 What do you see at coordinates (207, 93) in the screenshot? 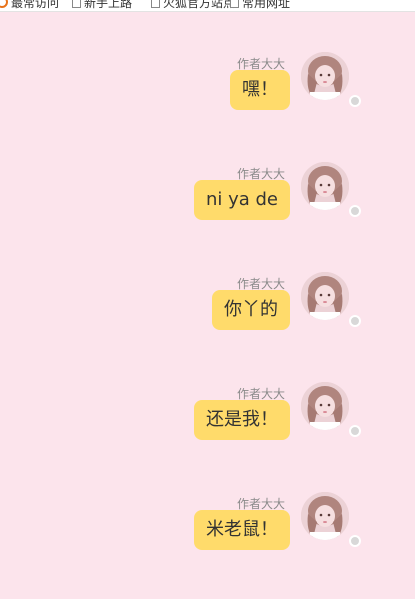
I see `chat-message: 作者大大 嘿！` at bounding box center [207, 93].